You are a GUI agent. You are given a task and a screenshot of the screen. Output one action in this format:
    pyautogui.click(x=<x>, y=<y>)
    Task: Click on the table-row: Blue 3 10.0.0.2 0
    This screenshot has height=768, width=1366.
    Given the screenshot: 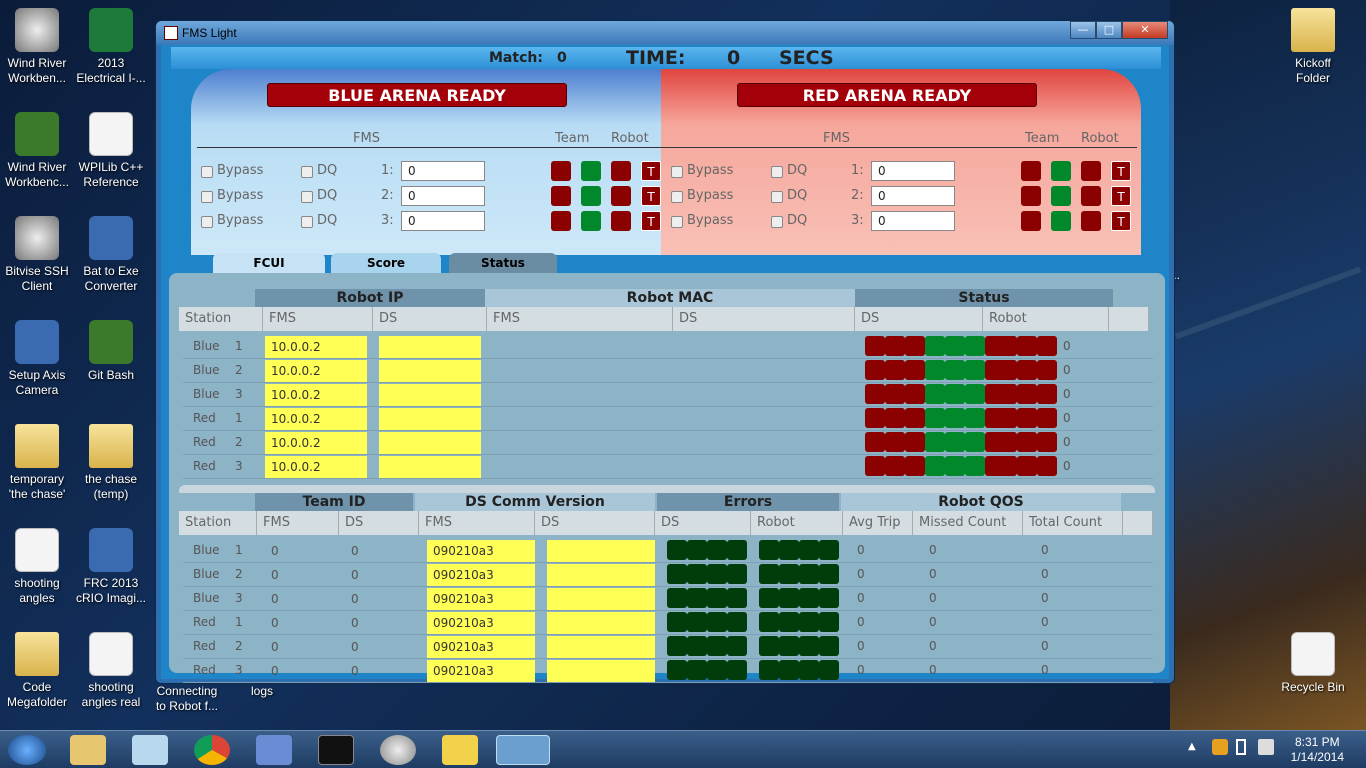 What is the action you would take?
    pyautogui.click(x=668, y=395)
    